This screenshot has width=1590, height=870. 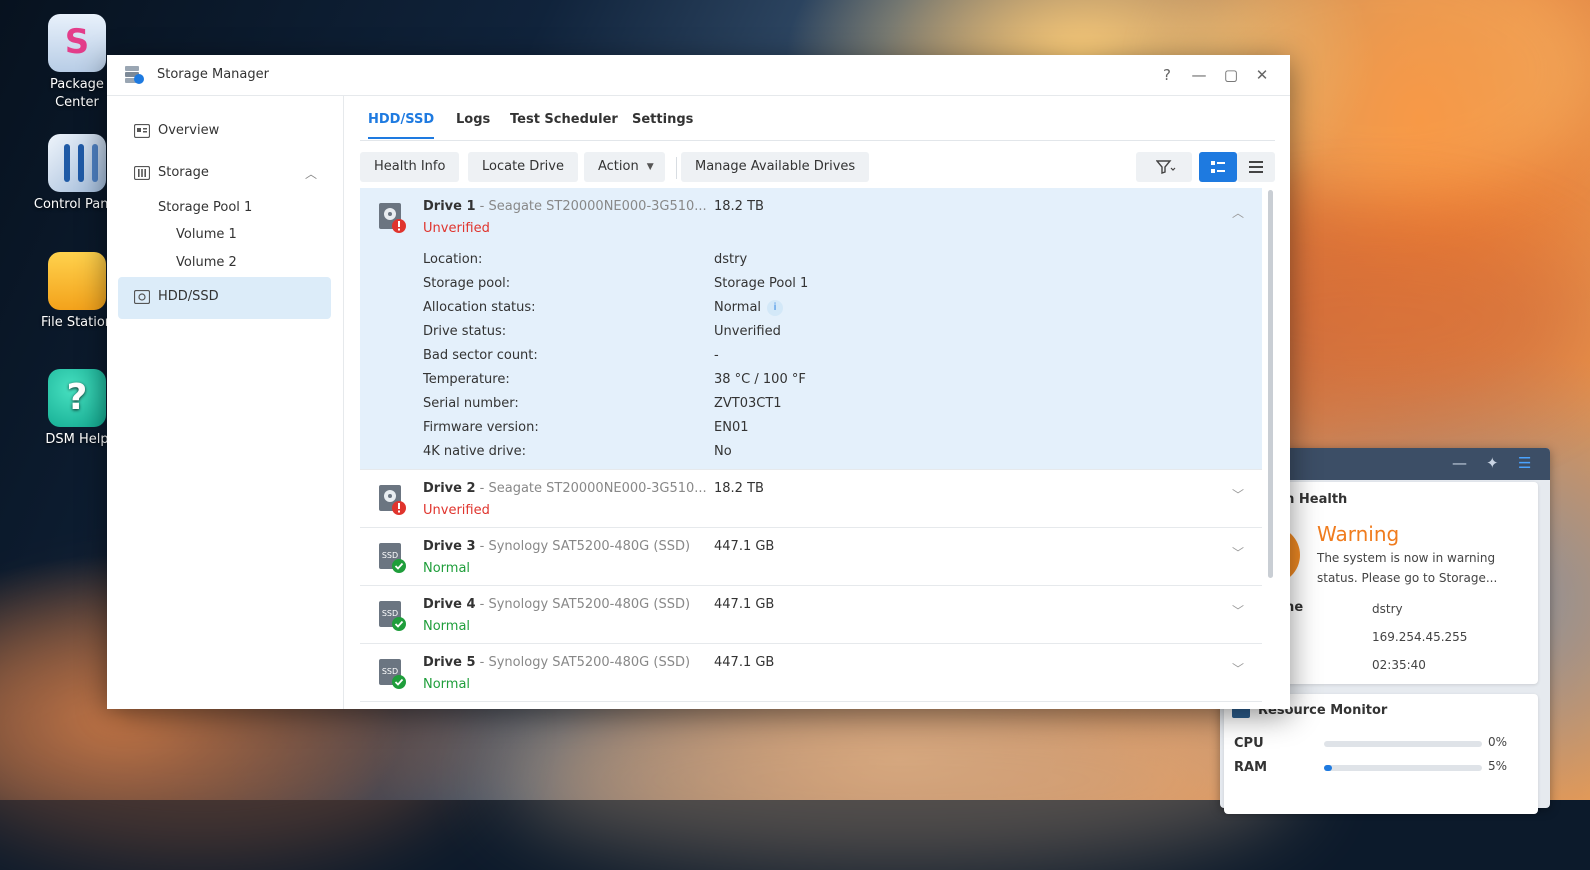 I want to click on detail-label: Drive status:, so click(x=465, y=331).